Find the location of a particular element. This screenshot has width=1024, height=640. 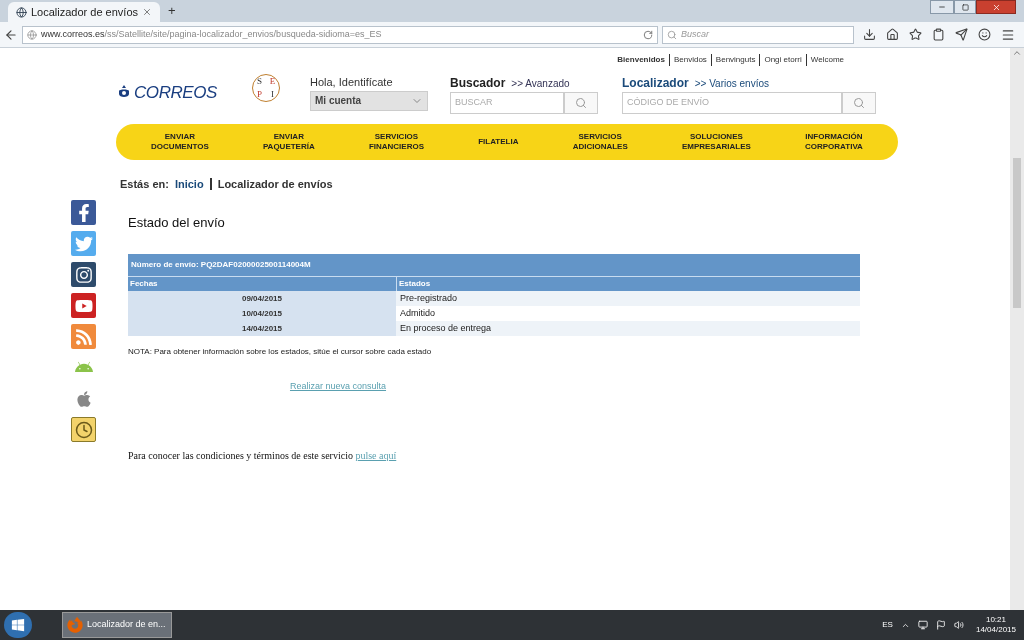

facebook-icon is located at coordinates (83, 212).